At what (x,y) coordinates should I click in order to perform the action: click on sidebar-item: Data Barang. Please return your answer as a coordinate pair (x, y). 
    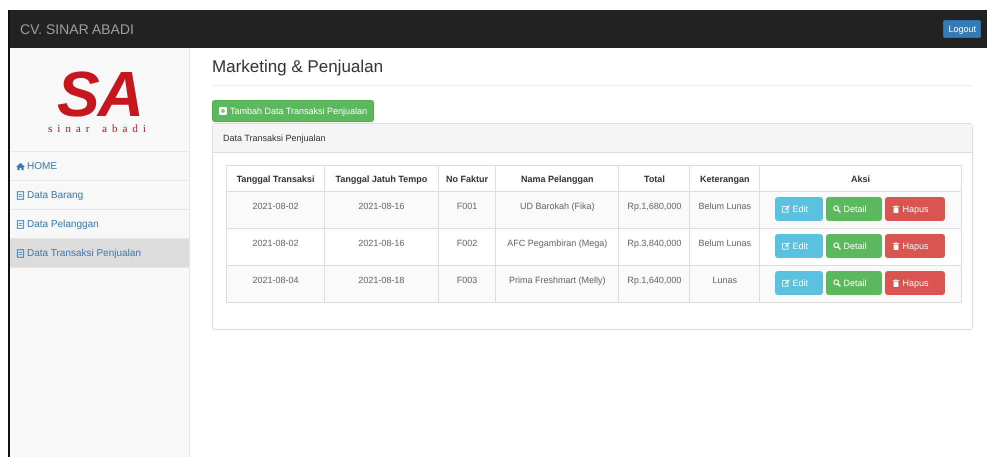
    Looking at the image, I should click on (99, 195).